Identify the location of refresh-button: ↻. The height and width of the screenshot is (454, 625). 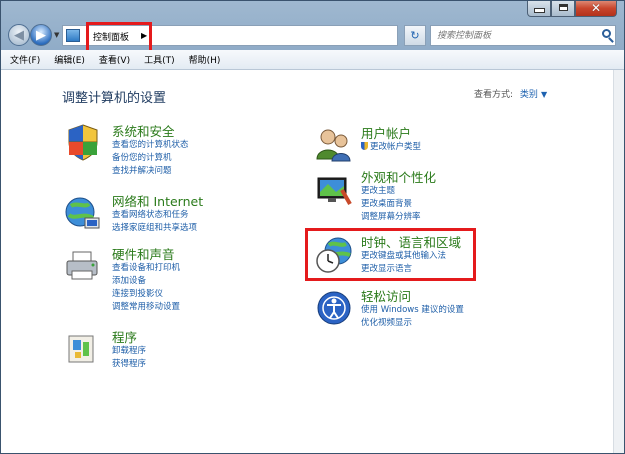
(415, 35).